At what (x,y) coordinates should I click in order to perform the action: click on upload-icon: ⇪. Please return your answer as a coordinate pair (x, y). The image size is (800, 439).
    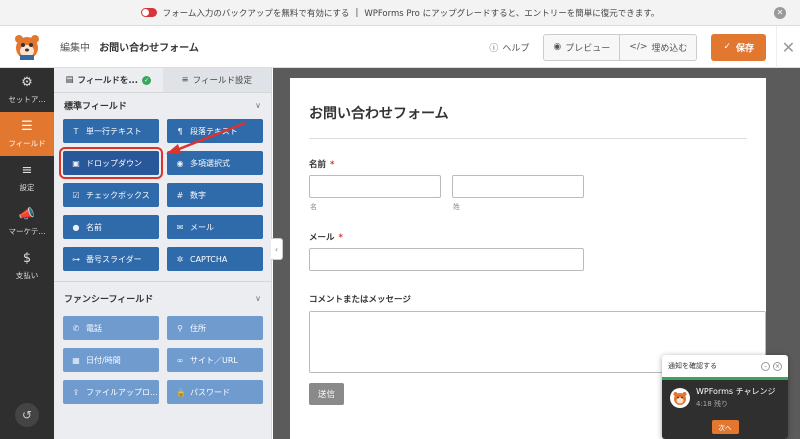
    Looking at the image, I should click on (76, 392).